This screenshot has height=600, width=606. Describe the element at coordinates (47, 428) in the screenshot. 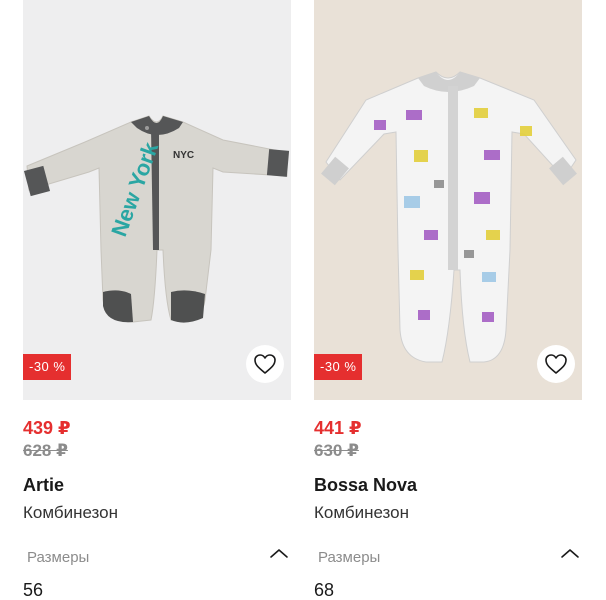

I see `price-current: 439 ₽` at that location.